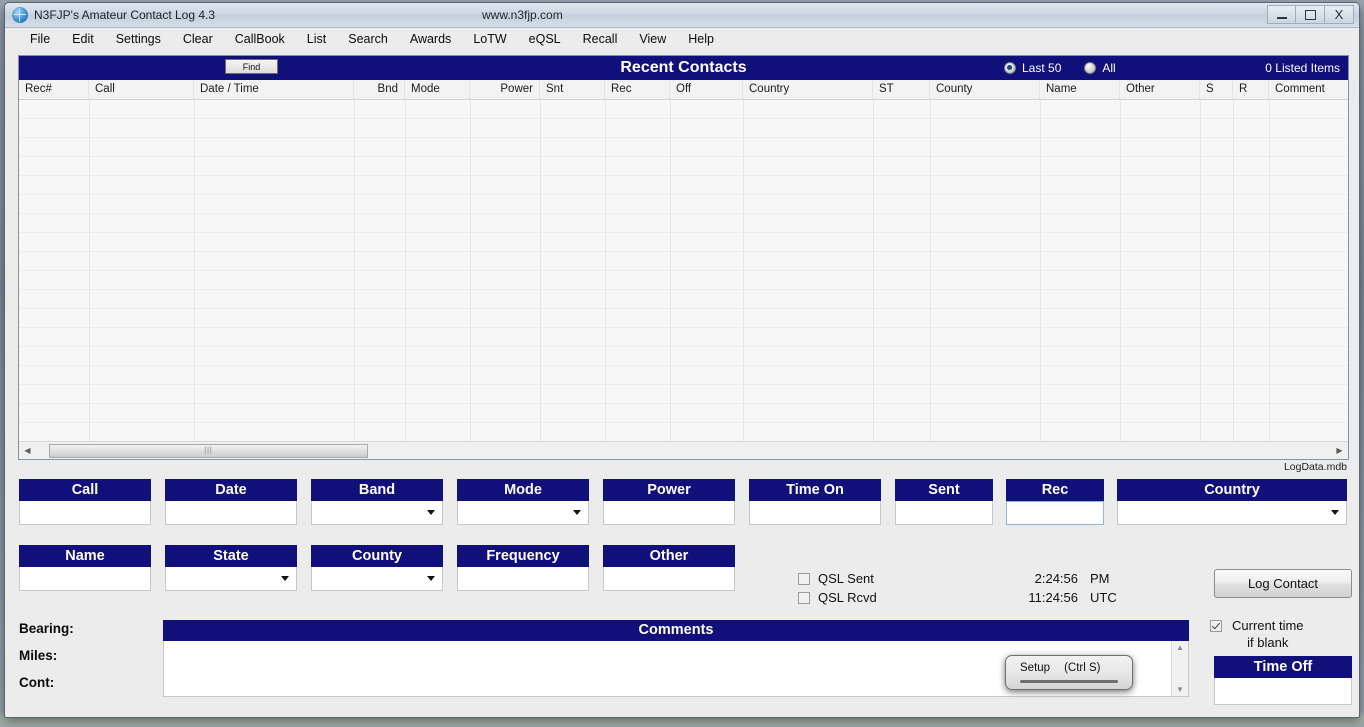 The image size is (1364, 727). I want to click on window-title: N3FJP's Amateur Contact Log 4.3, so click(125, 15).